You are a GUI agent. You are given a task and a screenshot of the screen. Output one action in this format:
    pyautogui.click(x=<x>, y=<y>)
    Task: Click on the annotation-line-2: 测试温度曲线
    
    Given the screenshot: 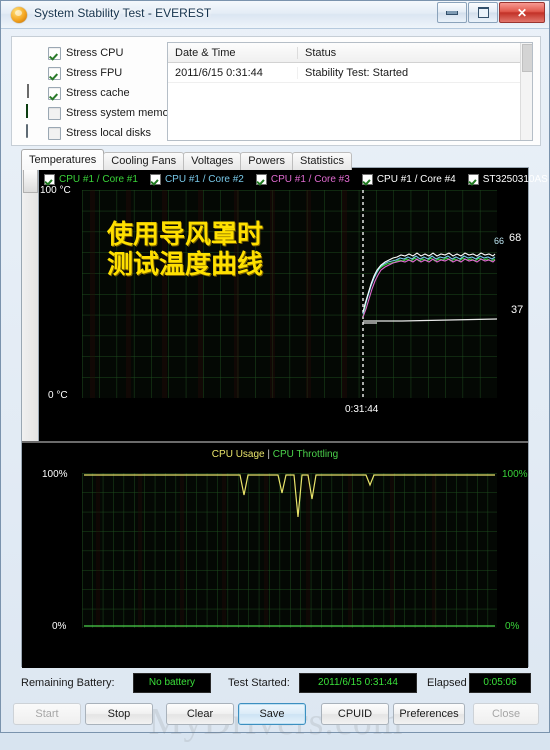 What is the action you would take?
    pyautogui.click(x=185, y=265)
    